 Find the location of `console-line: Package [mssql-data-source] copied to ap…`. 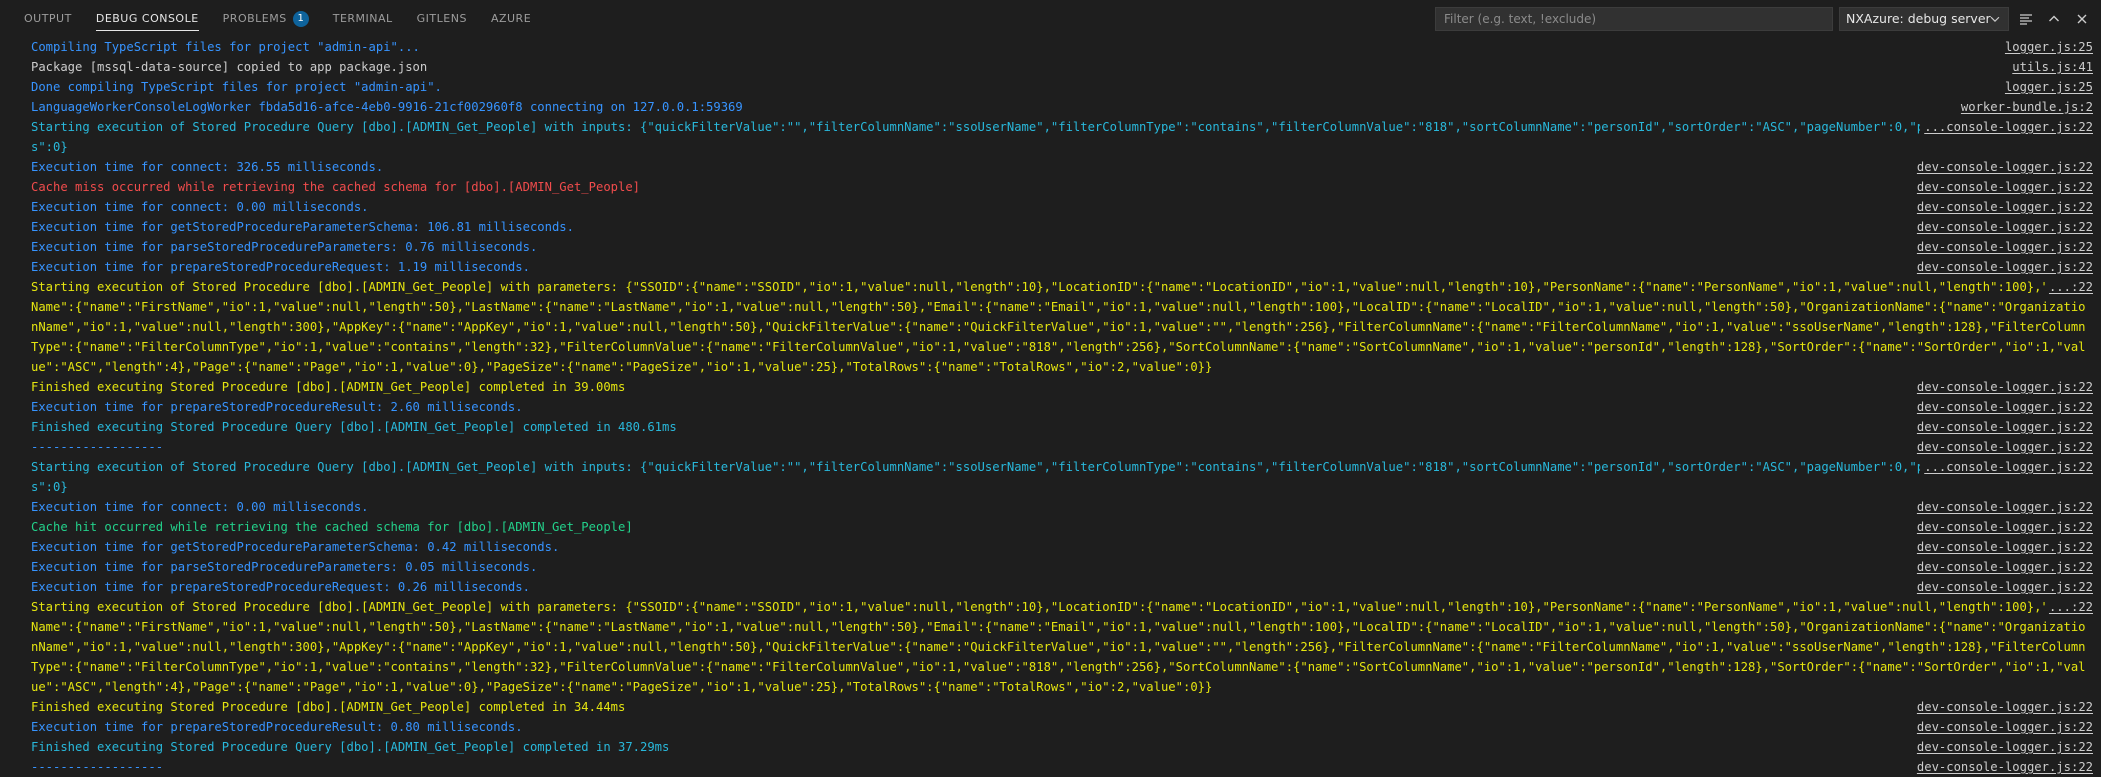

console-line: Package [mssql-data-source] copied to ap… is located at coordinates (1050, 67).